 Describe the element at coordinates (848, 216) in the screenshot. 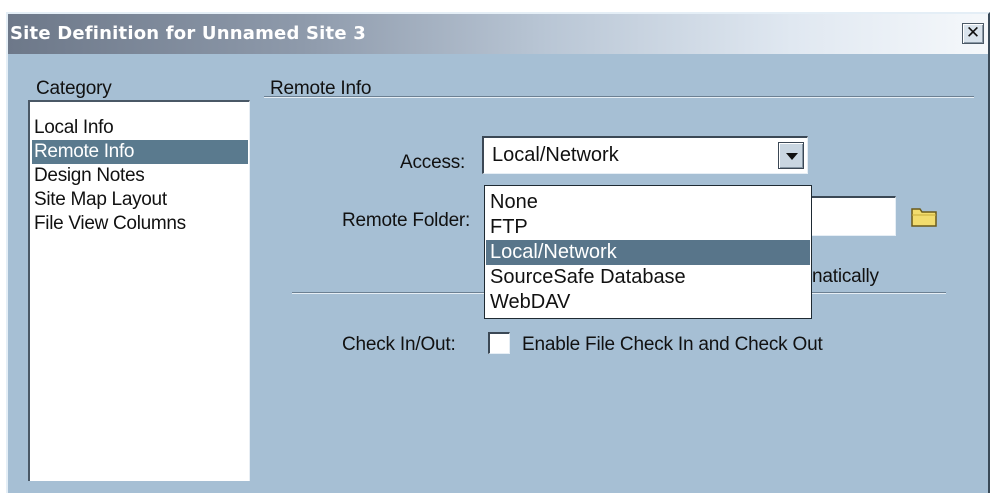

I see `remote-folder-input` at that location.